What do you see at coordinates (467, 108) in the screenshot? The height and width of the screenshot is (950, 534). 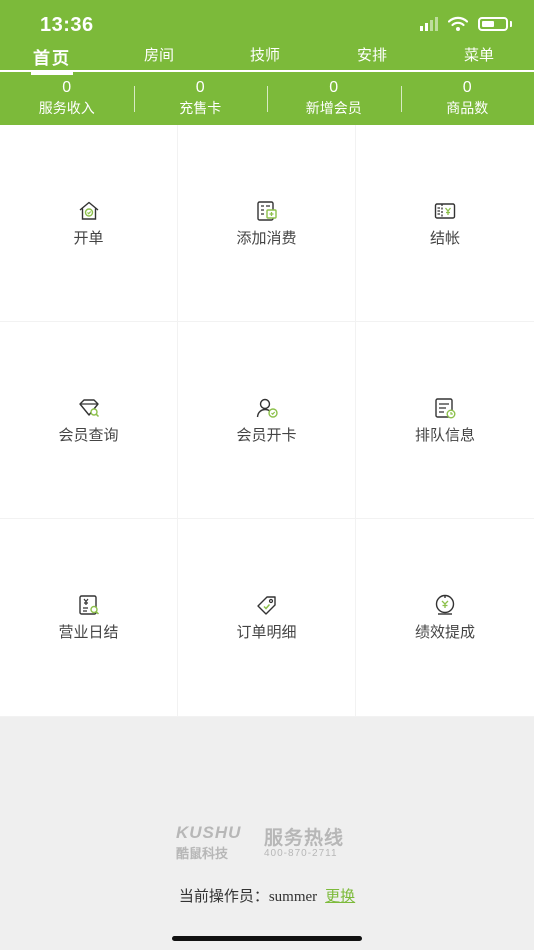 I see `stat-label: 商品数` at bounding box center [467, 108].